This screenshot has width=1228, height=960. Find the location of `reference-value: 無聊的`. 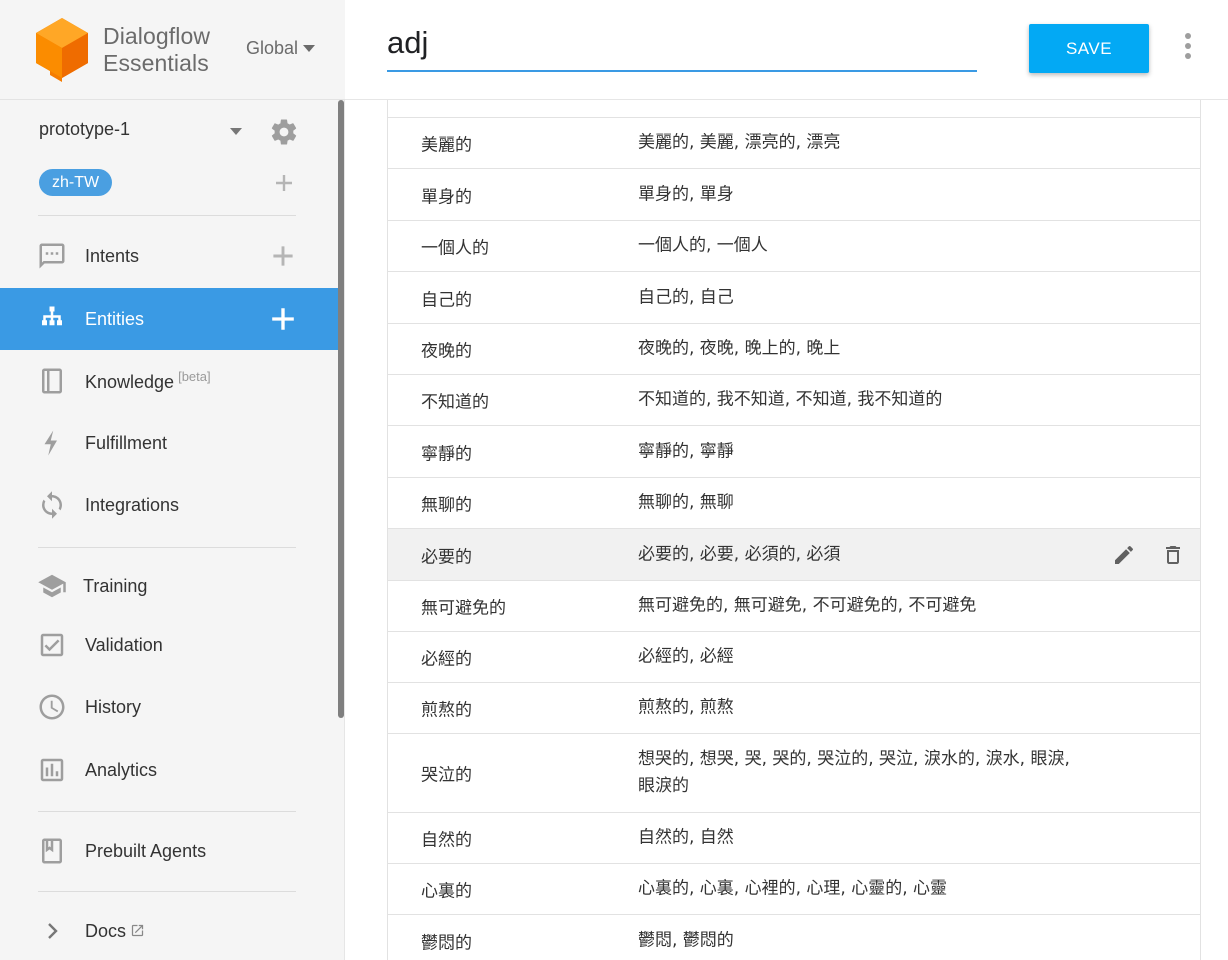

reference-value: 無聊的 is located at coordinates (446, 503).